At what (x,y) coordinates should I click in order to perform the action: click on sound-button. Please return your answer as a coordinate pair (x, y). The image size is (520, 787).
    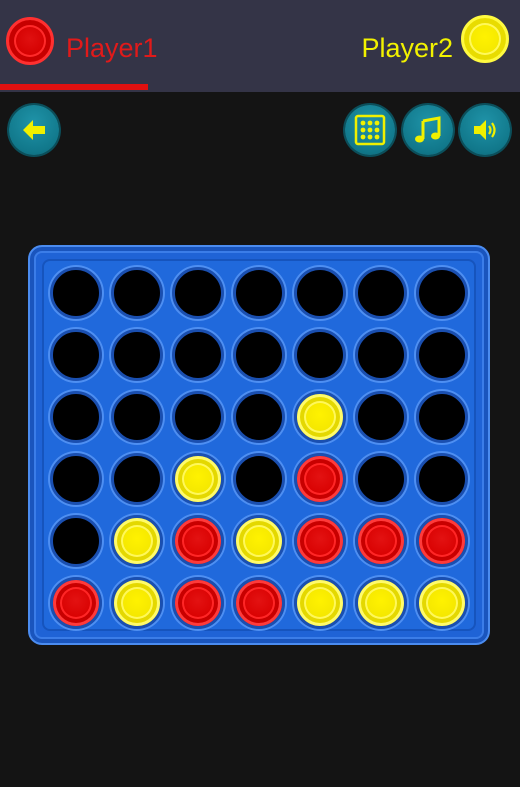
    Looking at the image, I should click on (485, 130).